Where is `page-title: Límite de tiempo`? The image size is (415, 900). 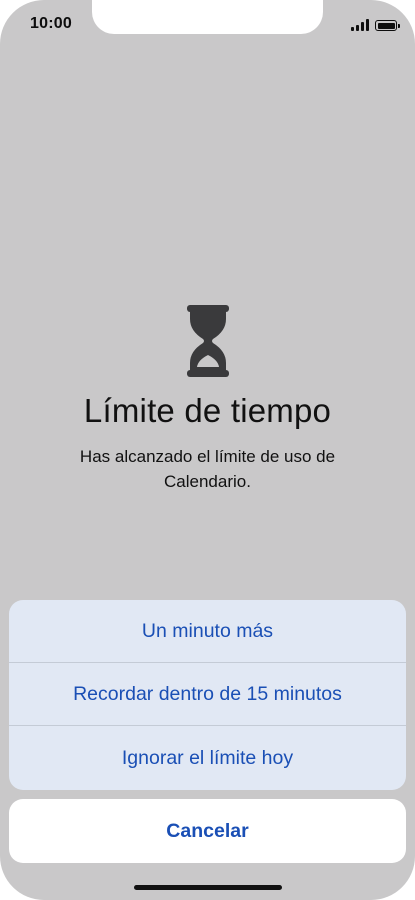
page-title: Límite de tiempo is located at coordinates (207, 410).